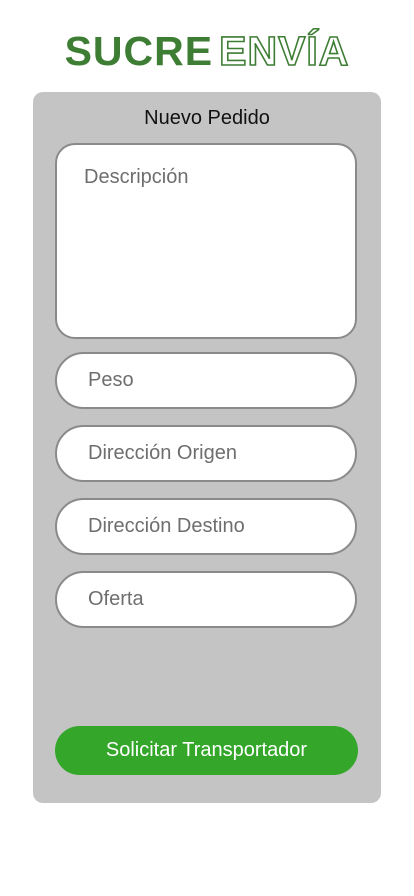  I want to click on origin-address-input: Dirección Origen, so click(206, 453).